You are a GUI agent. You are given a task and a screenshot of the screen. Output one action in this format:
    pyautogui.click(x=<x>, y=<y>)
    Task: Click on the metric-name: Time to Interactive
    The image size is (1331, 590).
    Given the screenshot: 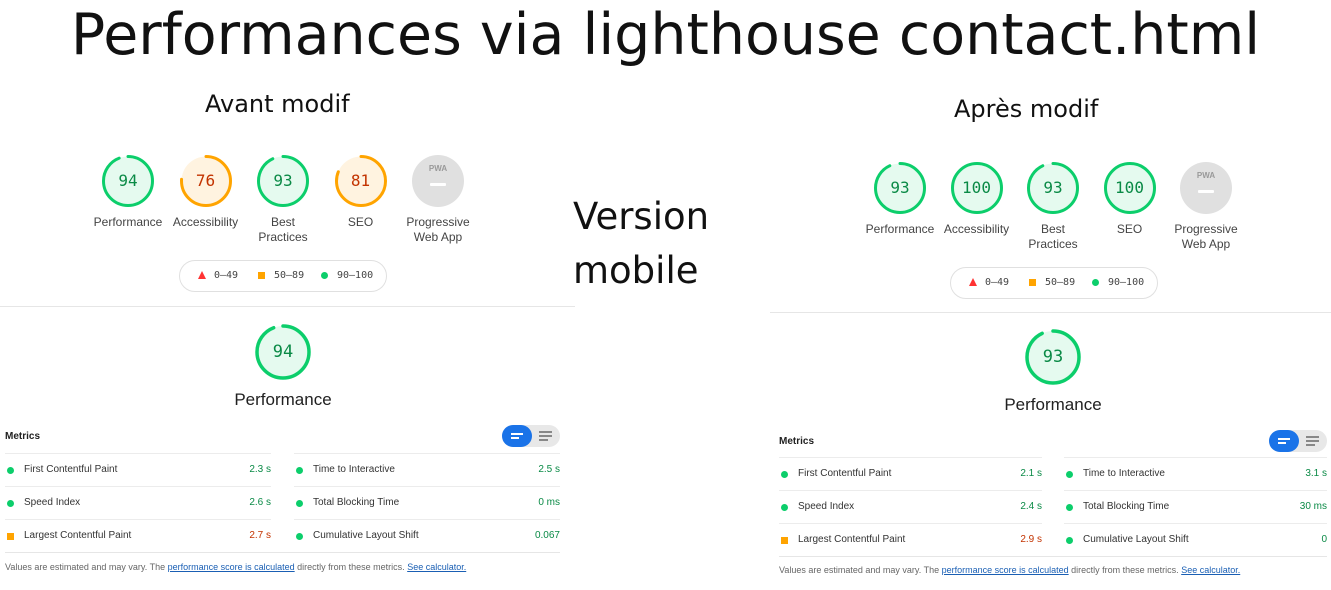 What is the action you would take?
    pyautogui.click(x=354, y=469)
    